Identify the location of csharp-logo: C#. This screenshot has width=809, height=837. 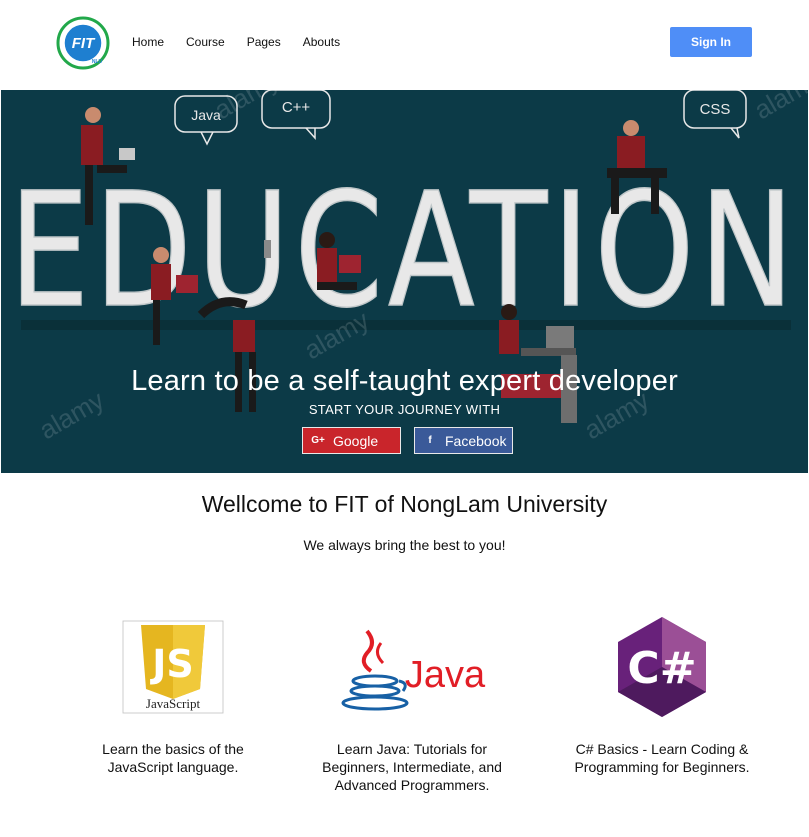
(662, 667).